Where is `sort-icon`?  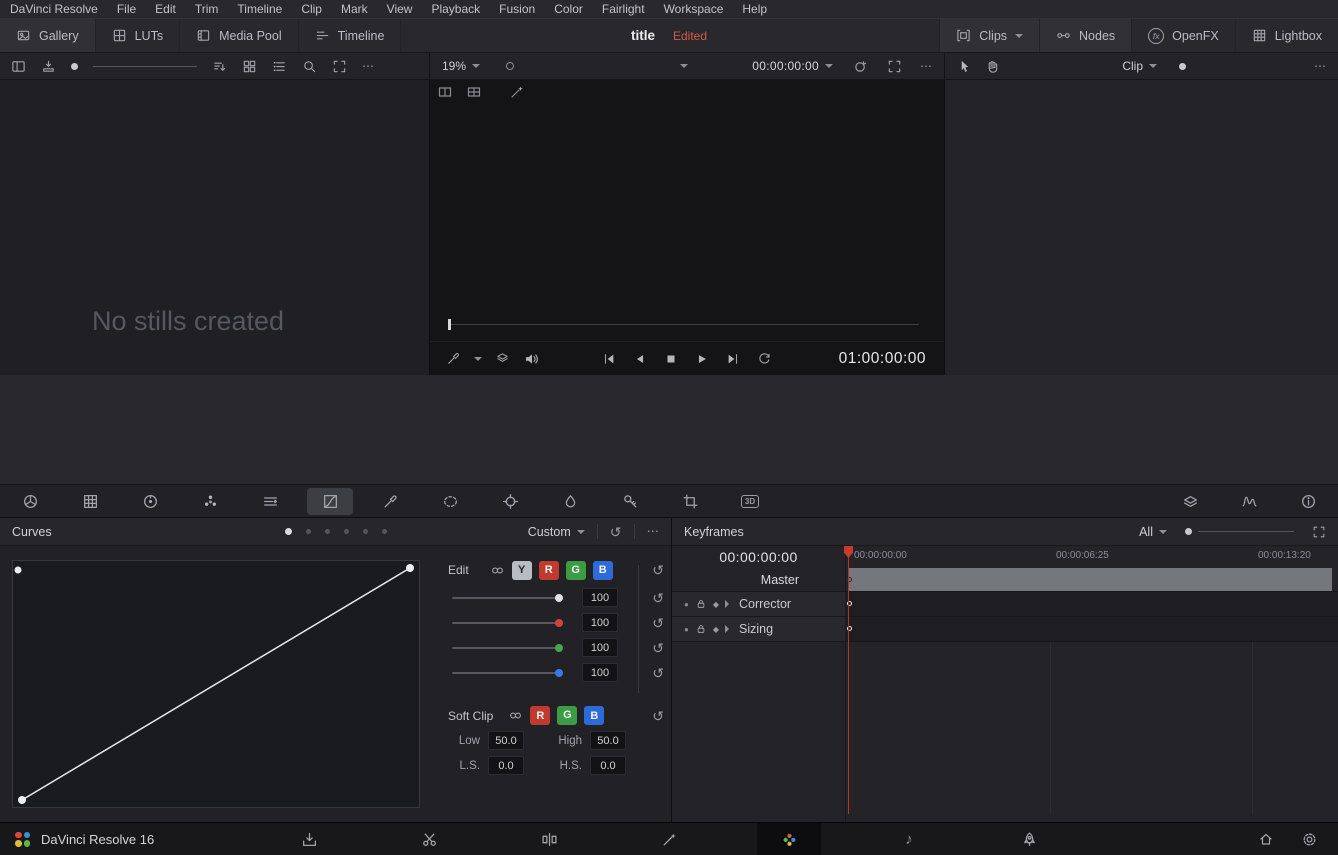 sort-icon is located at coordinates (219, 66).